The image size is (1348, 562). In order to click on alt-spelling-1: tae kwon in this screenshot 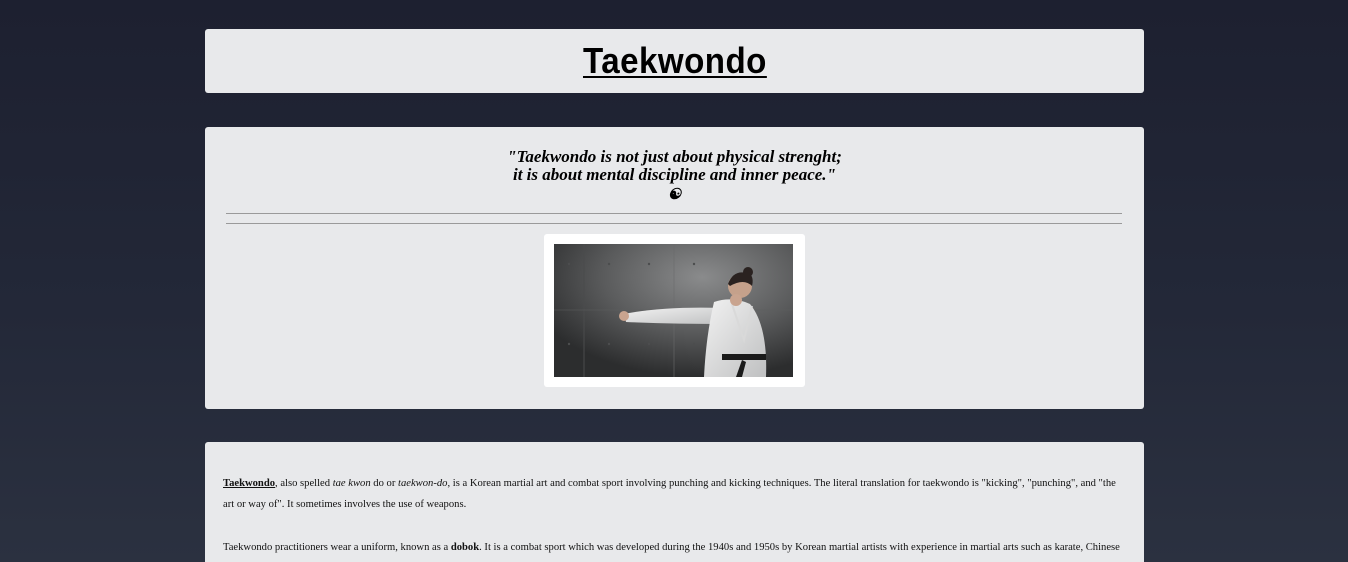, I will do `click(351, 483)`.